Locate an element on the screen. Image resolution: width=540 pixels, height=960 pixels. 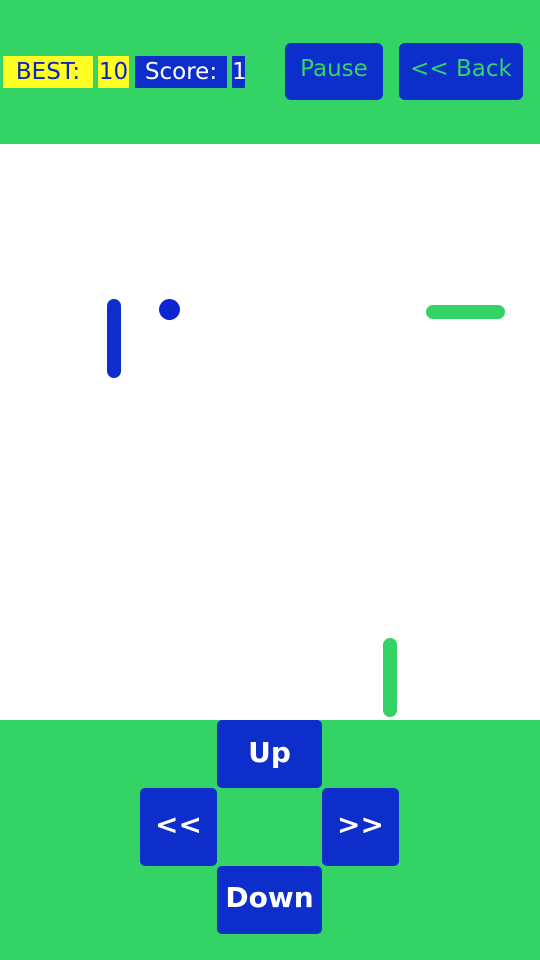
ball is located at coordinates (169, 309).